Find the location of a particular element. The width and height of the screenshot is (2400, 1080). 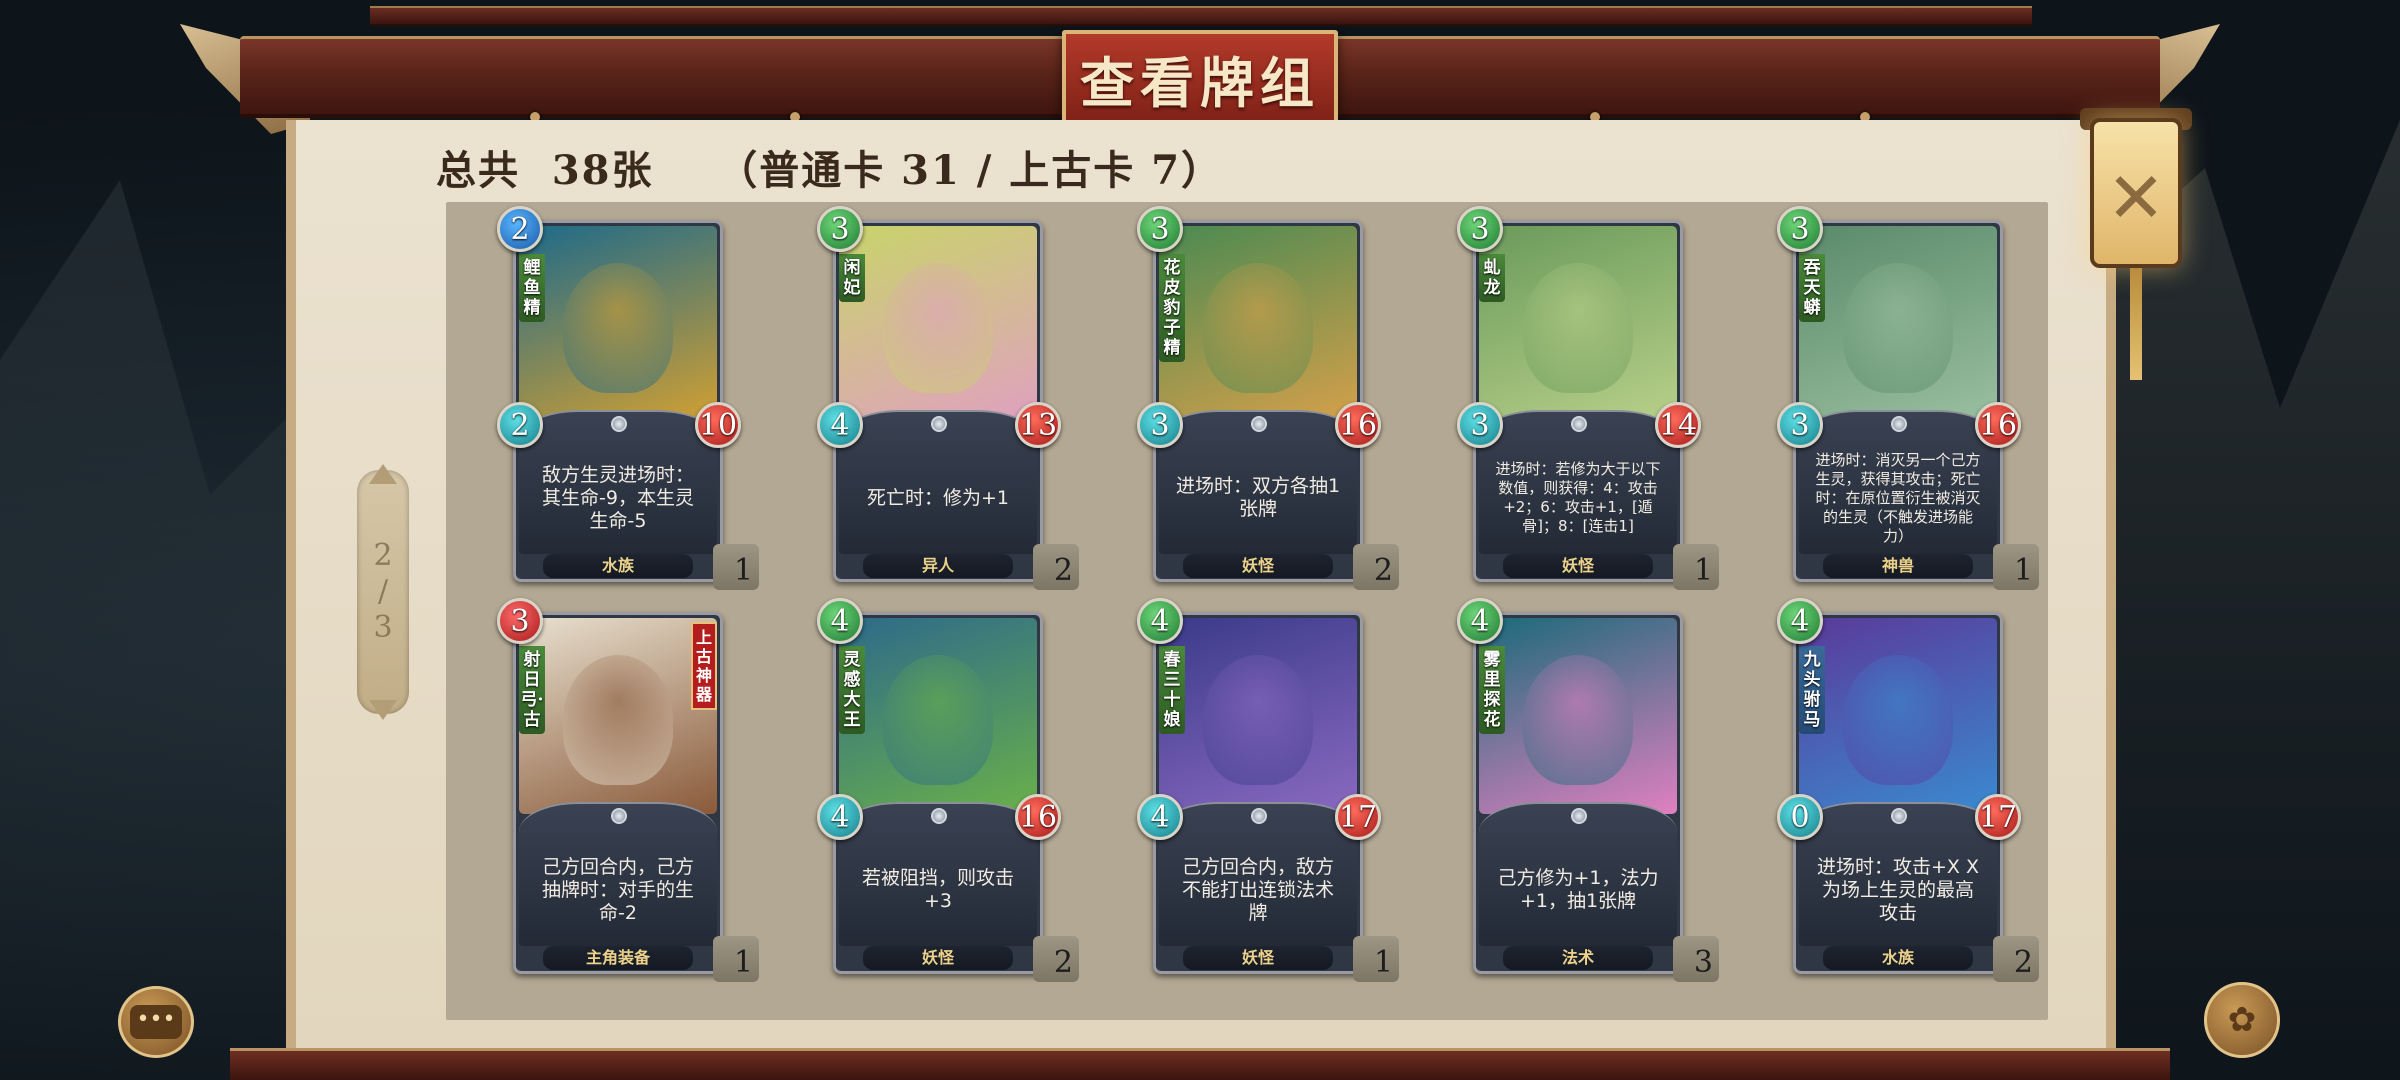

card-type: 法术 is located at coordinates (1578, 958).